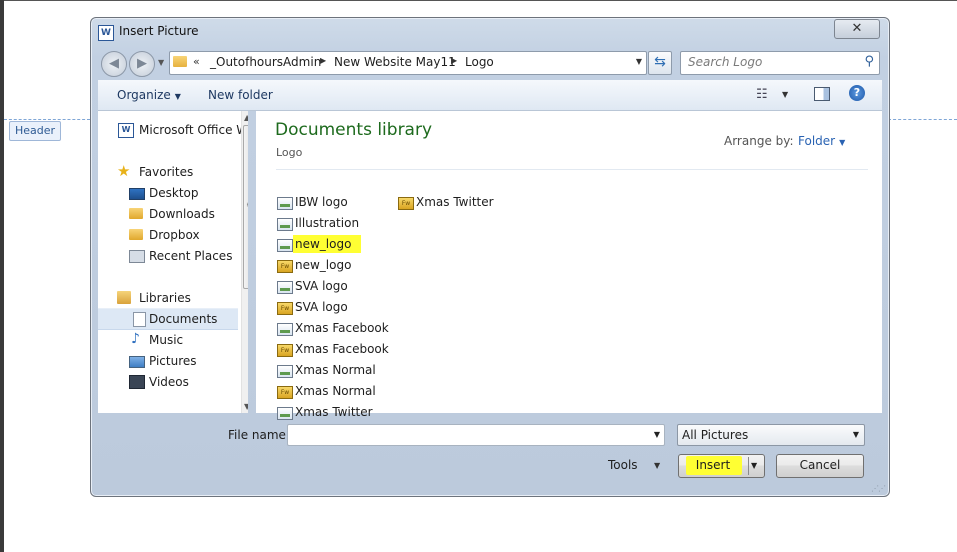 This screenshot has height=552, width=957. What do you see at coordinates (623, 465) in the screenshot?
I see `tools-menu: Tools` at bounding box center [623, 465].